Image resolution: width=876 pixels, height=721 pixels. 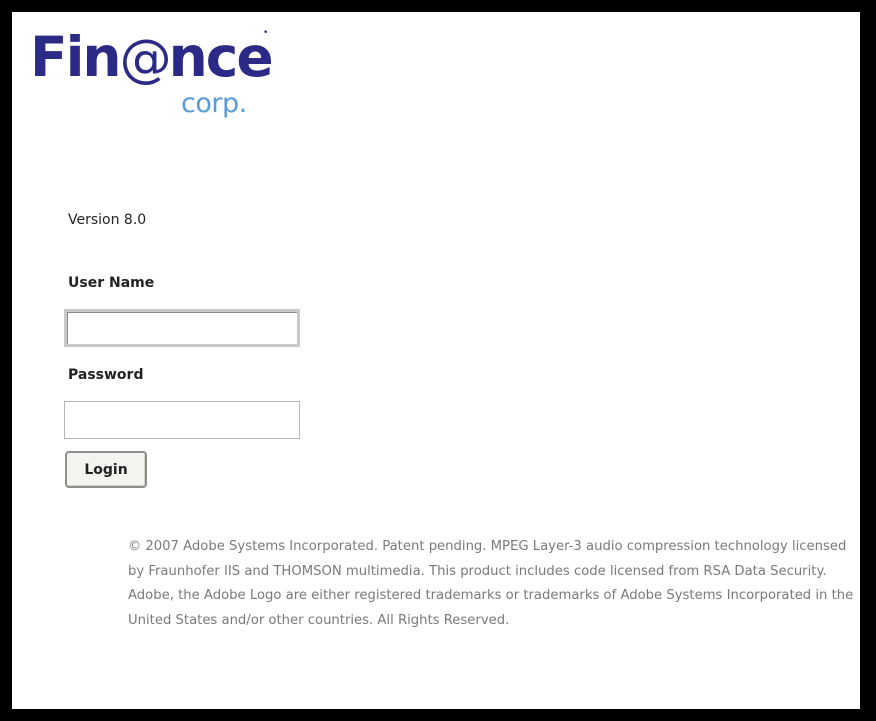 What do you see at coordinates (214, 103) in the screenshot?
I see `logo-text-corp: corp.` at bounding box center [214, 103].